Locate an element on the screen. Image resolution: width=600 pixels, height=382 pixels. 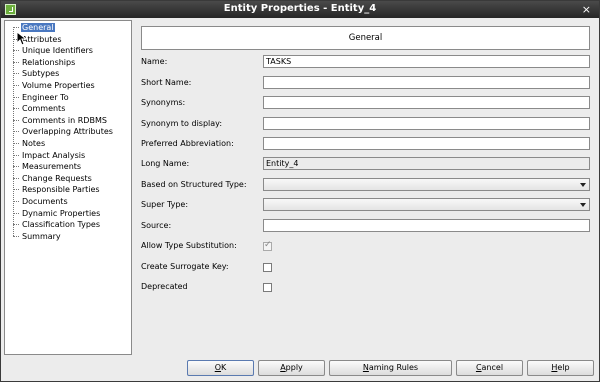
tree-item-overlapping-attributes: Overlapping Attributes is located at coordinates (63, 131).